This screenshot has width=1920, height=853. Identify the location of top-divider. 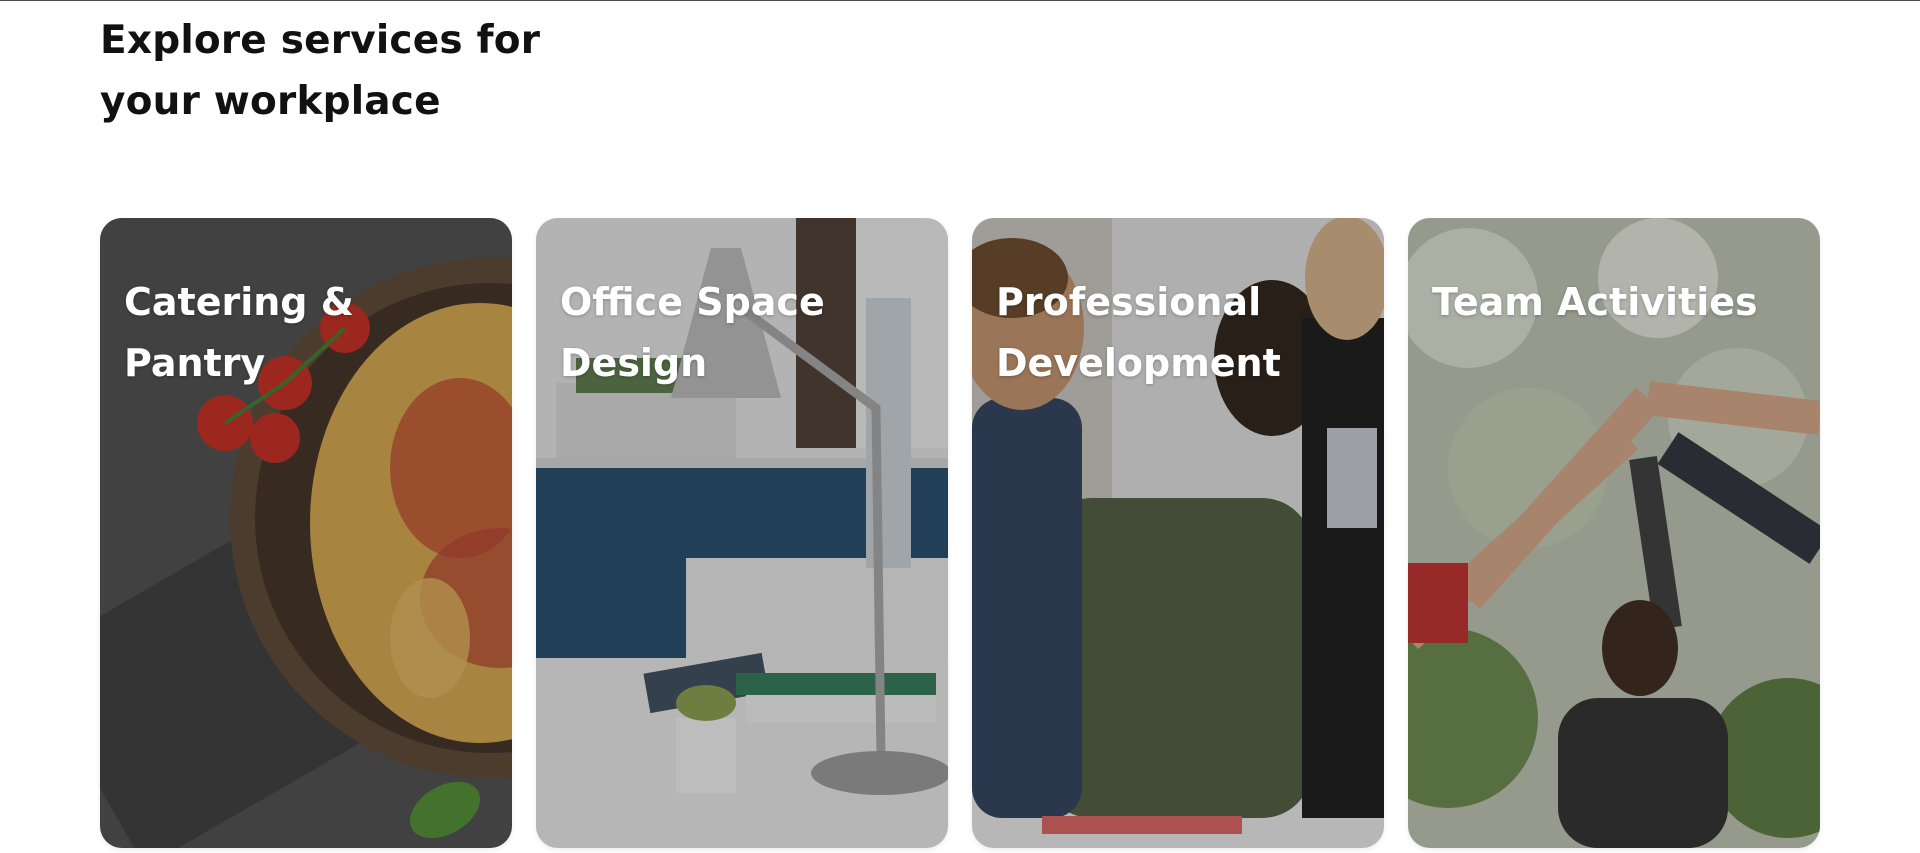
(960, 0).